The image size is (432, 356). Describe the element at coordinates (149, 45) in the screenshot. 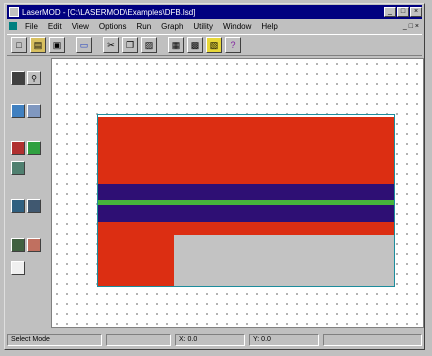

I see `paste-icon: ▨` at that location.